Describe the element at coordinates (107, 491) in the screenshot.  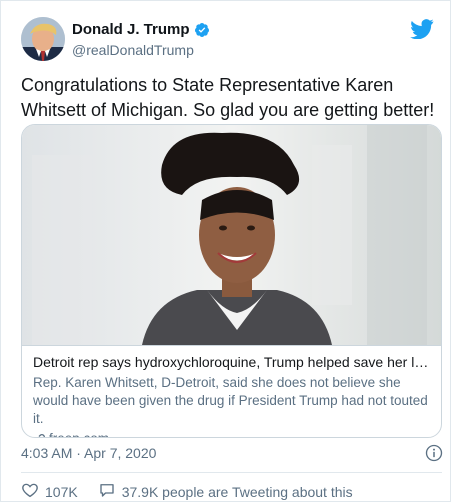
I see `speech-bubble-icon` at that location.